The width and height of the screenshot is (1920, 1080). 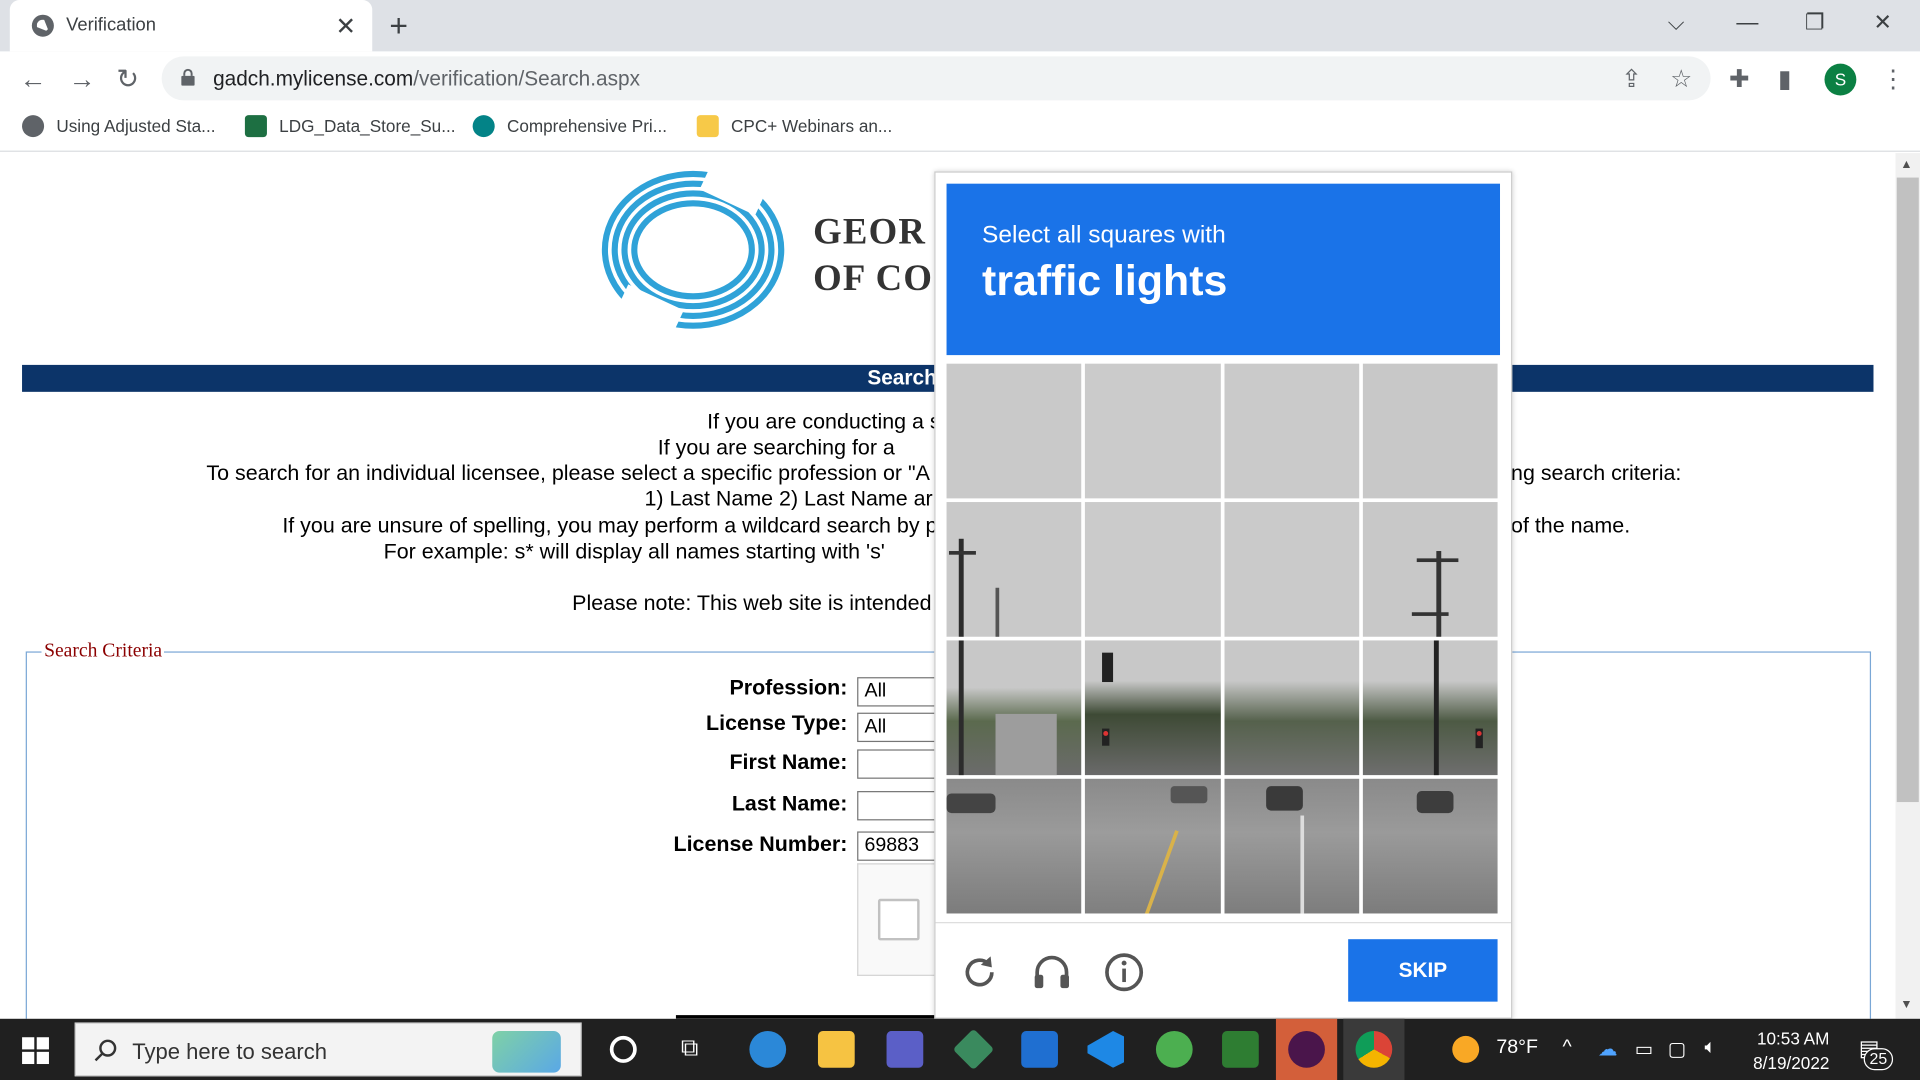 What do you see at coordinates (255, 126) in the screenshot?
I see `excel-icon` at bounding box center [255, 126].